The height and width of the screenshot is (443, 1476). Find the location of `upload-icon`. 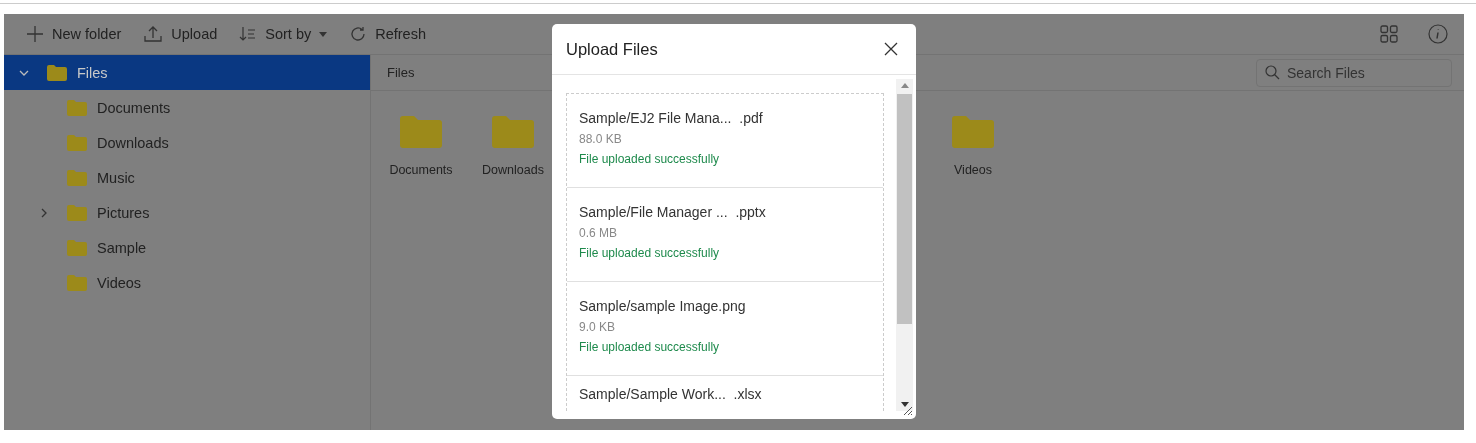

upload-icon is located at coordinates (153, 34).